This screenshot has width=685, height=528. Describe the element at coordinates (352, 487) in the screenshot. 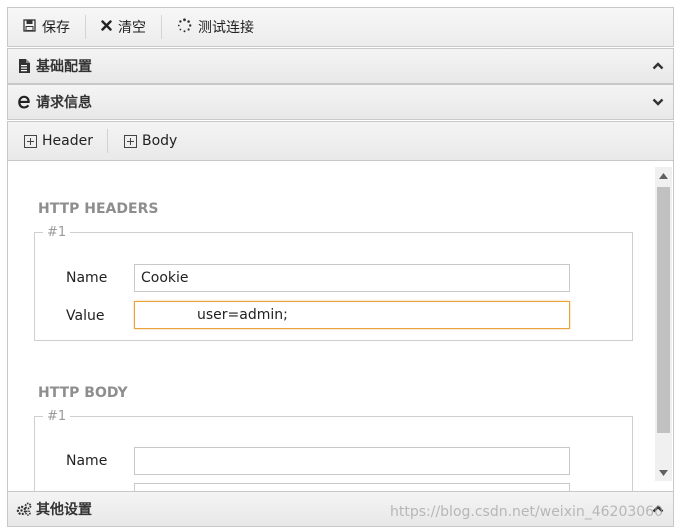

I see `body-value-input` at that location.